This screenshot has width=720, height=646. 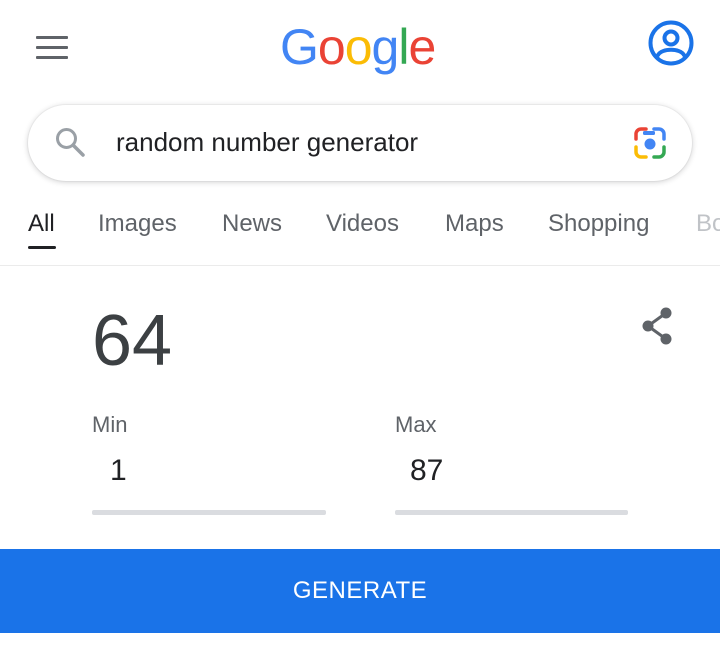 What do you see at coordinates (299, 47) in the screenshot?
I see `logo-letter: G` at bounding box center [299, 47].